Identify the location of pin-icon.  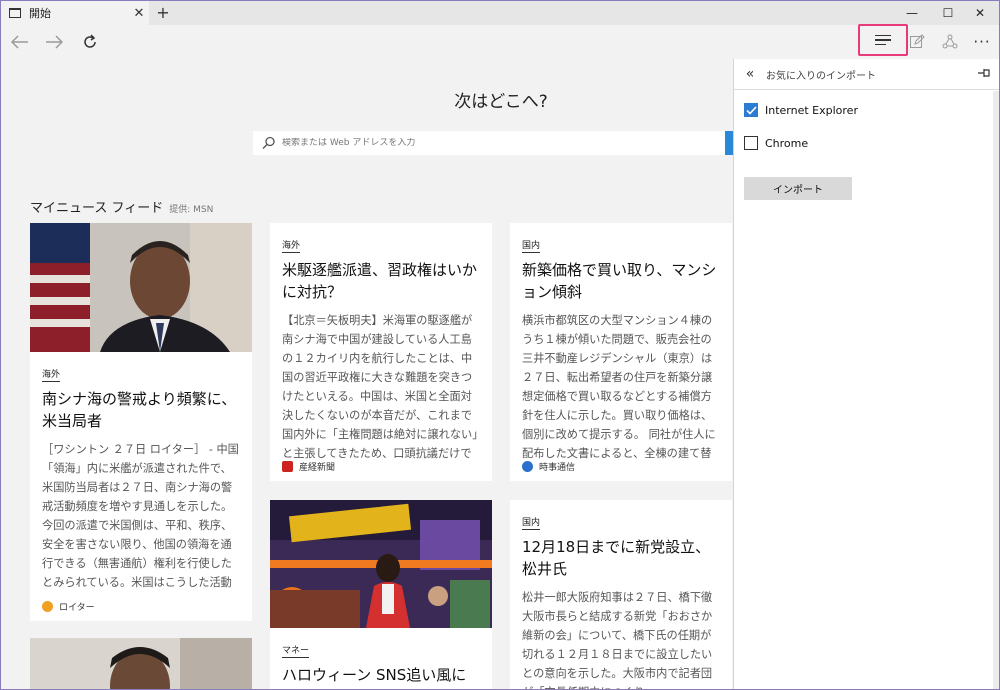
(984, 73).